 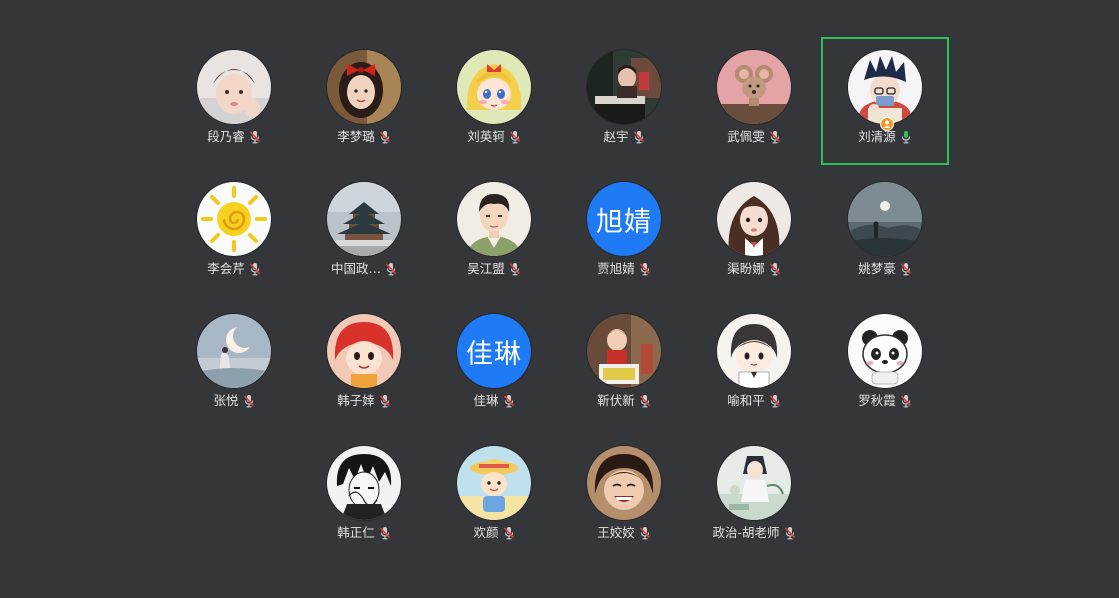 What do you see at coordinates (754, 219) in the screenshot?
I see `avatar-photo-girl` at bounding box center [754, 219].